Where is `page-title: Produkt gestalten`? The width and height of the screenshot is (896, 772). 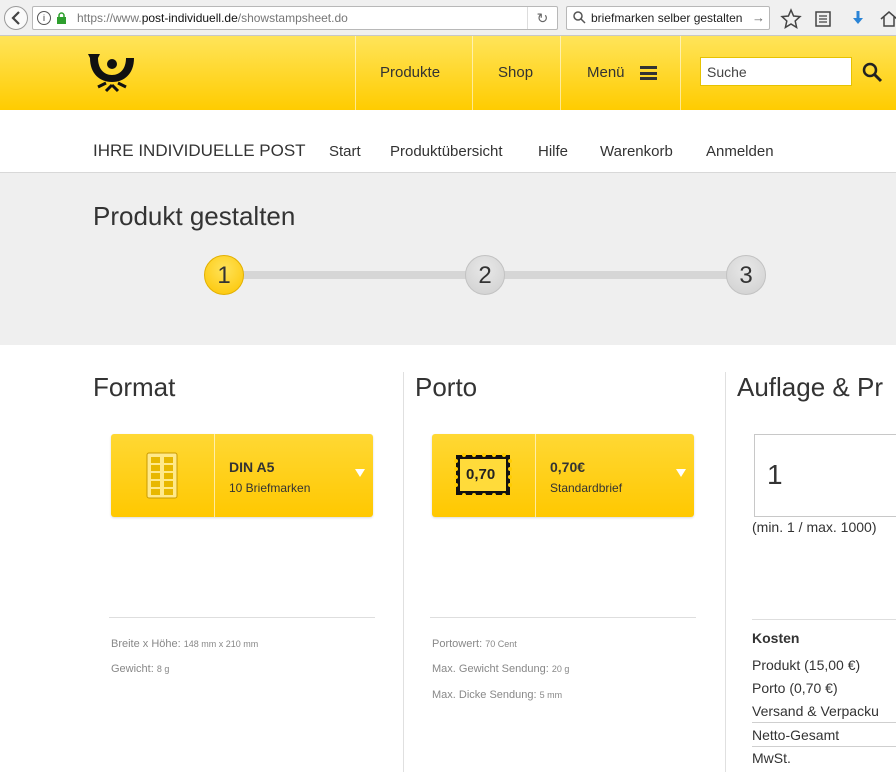 page-title: Produkt gestalten is located at coordinates (194, 216).